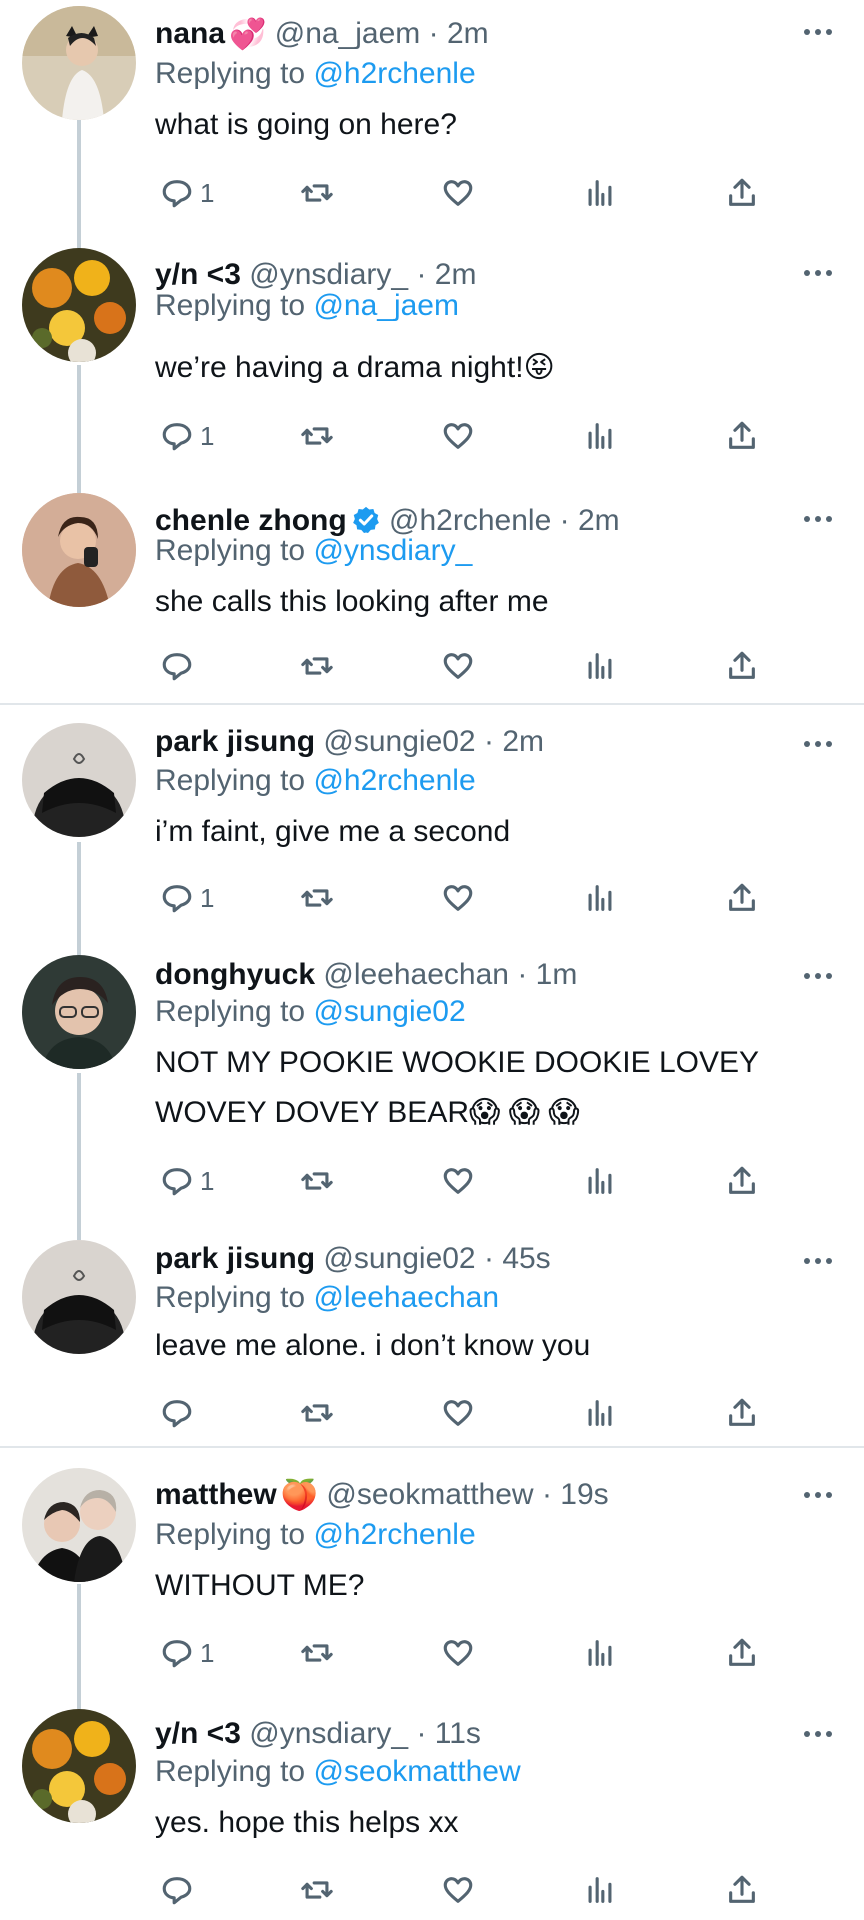 This screenshot has width=864, height=1920. I want to click on display-name: nana, so click(190, 33).